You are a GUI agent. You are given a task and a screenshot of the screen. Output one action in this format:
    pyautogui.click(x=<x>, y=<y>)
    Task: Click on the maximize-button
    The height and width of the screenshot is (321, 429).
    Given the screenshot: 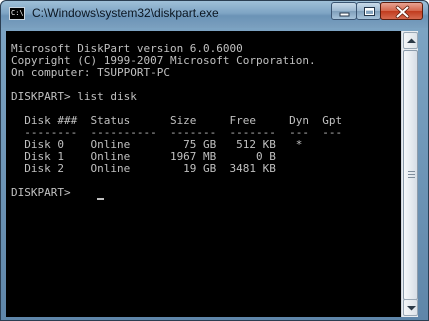 What is the action you would take?
    pyautogui.click(x=368, y=11)
    